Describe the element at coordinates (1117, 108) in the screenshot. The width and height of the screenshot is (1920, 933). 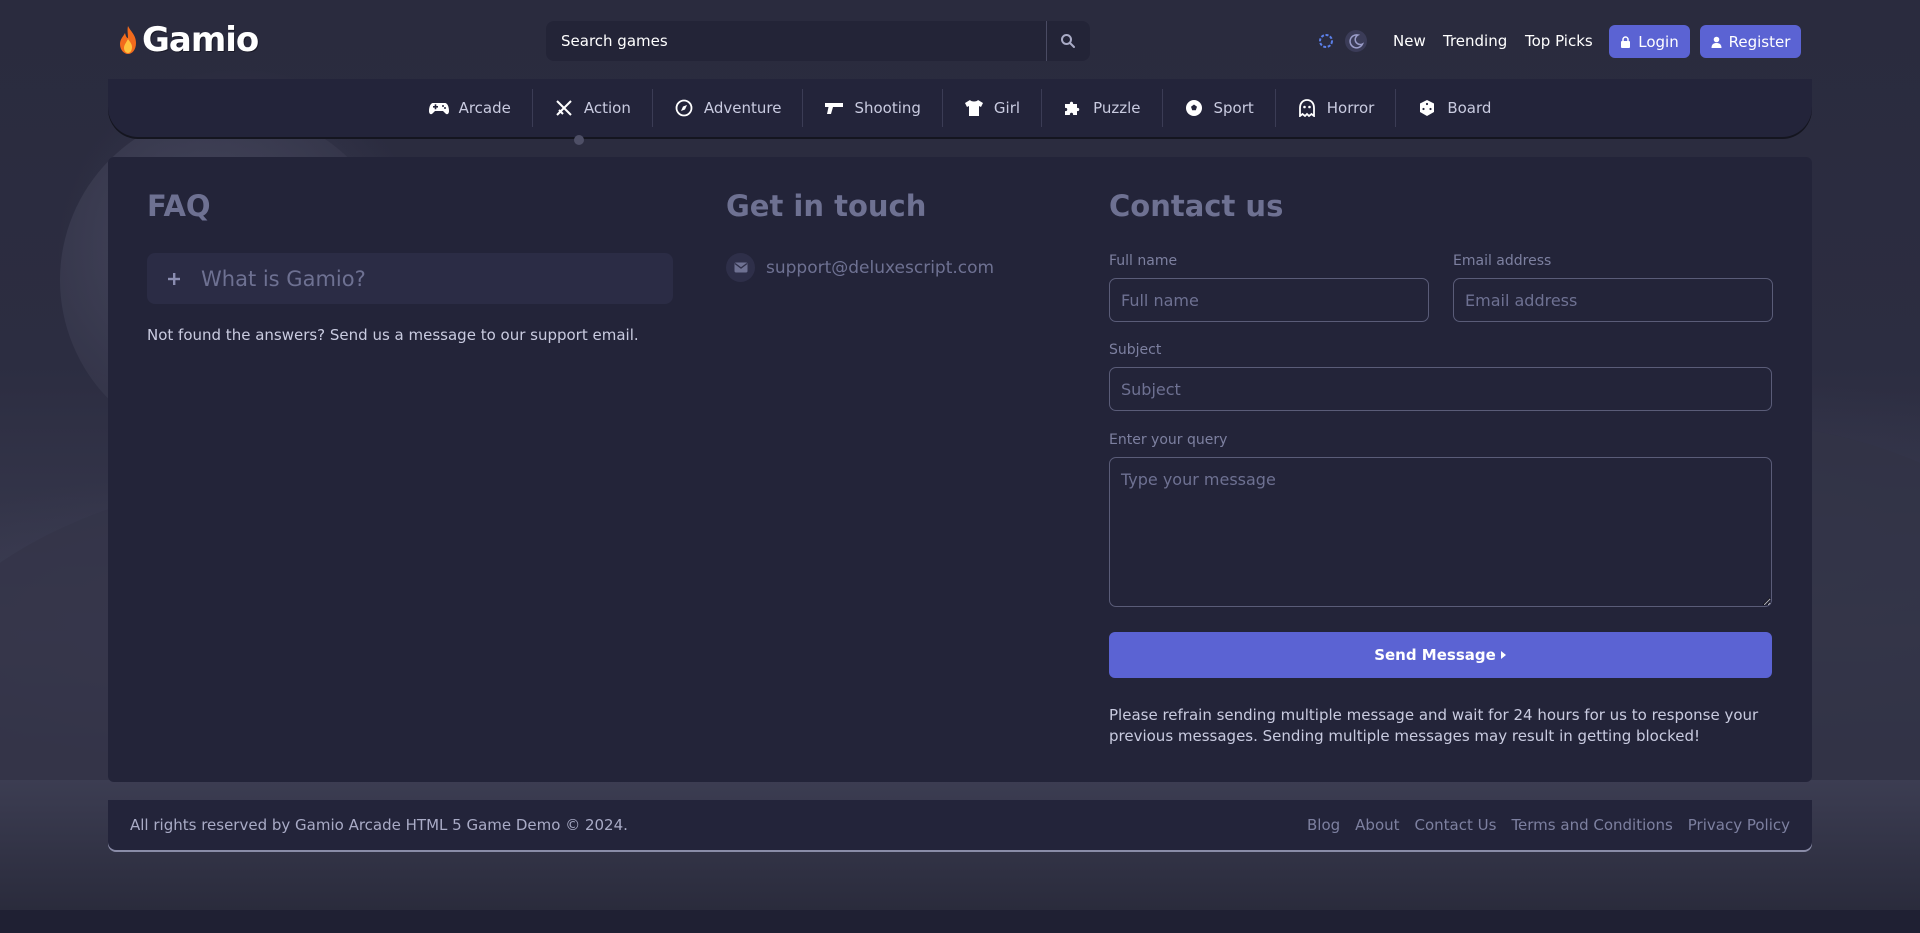
I see `category-label: Puzzle` at that location.